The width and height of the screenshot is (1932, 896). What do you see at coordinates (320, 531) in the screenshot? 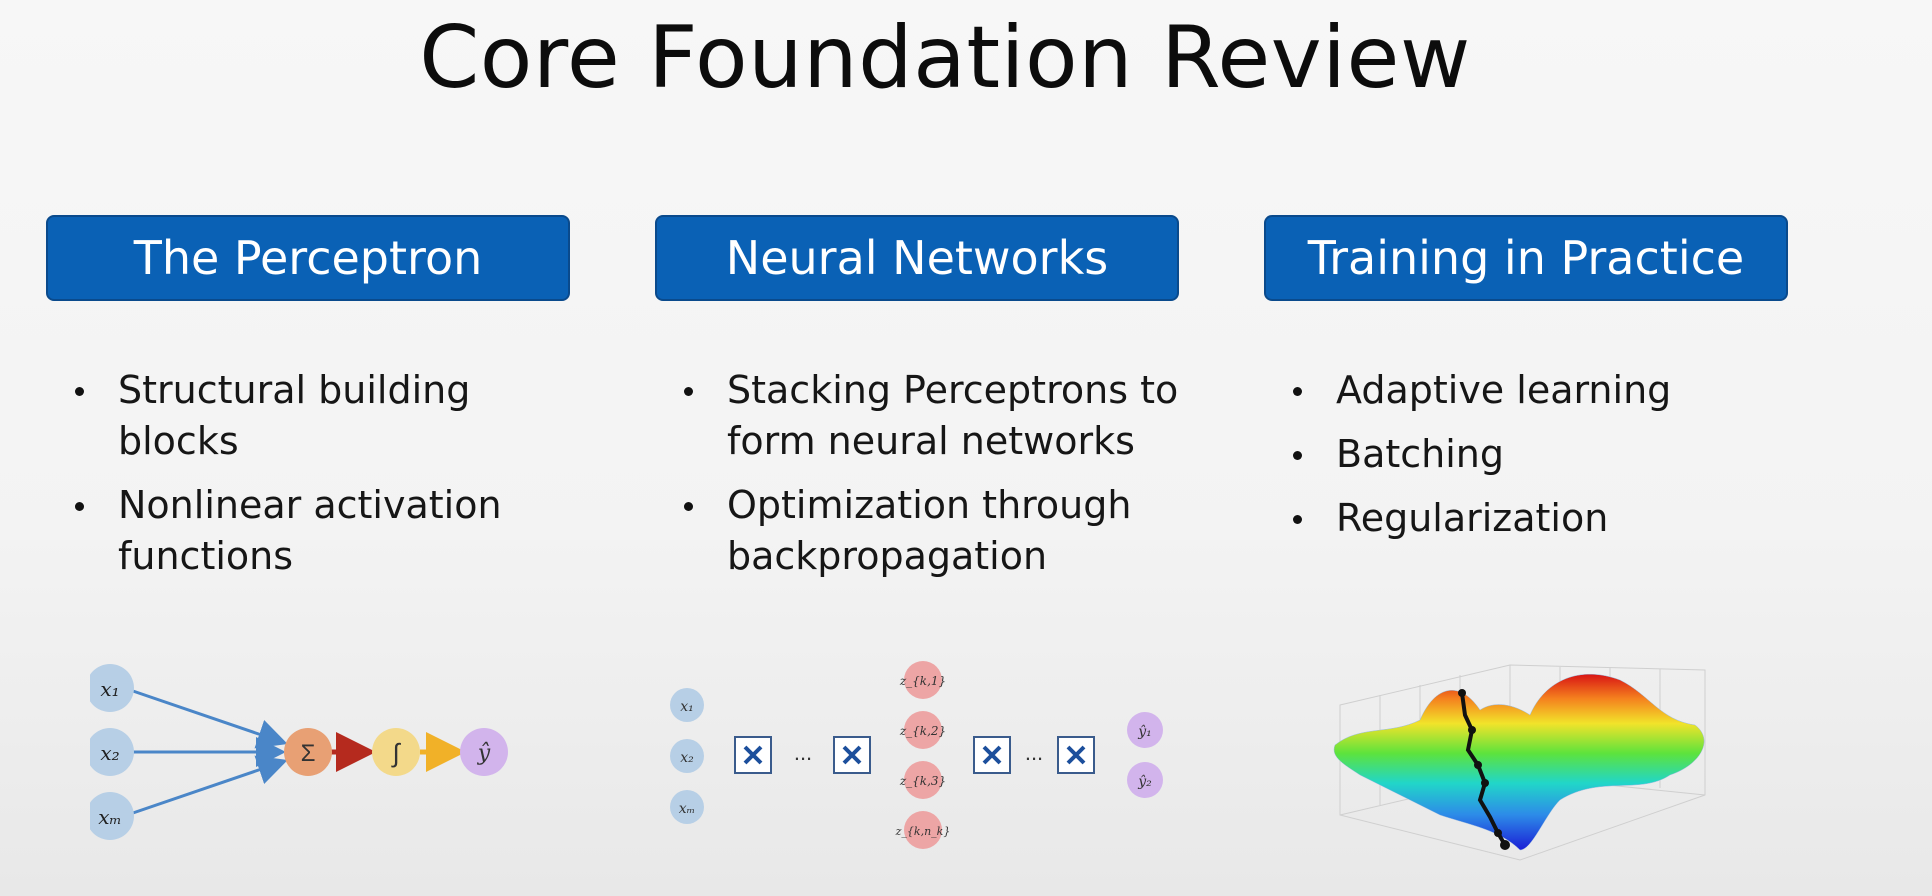
I see `bullet-item: Nonlinear activation functions` at bounding box center [320, 531].